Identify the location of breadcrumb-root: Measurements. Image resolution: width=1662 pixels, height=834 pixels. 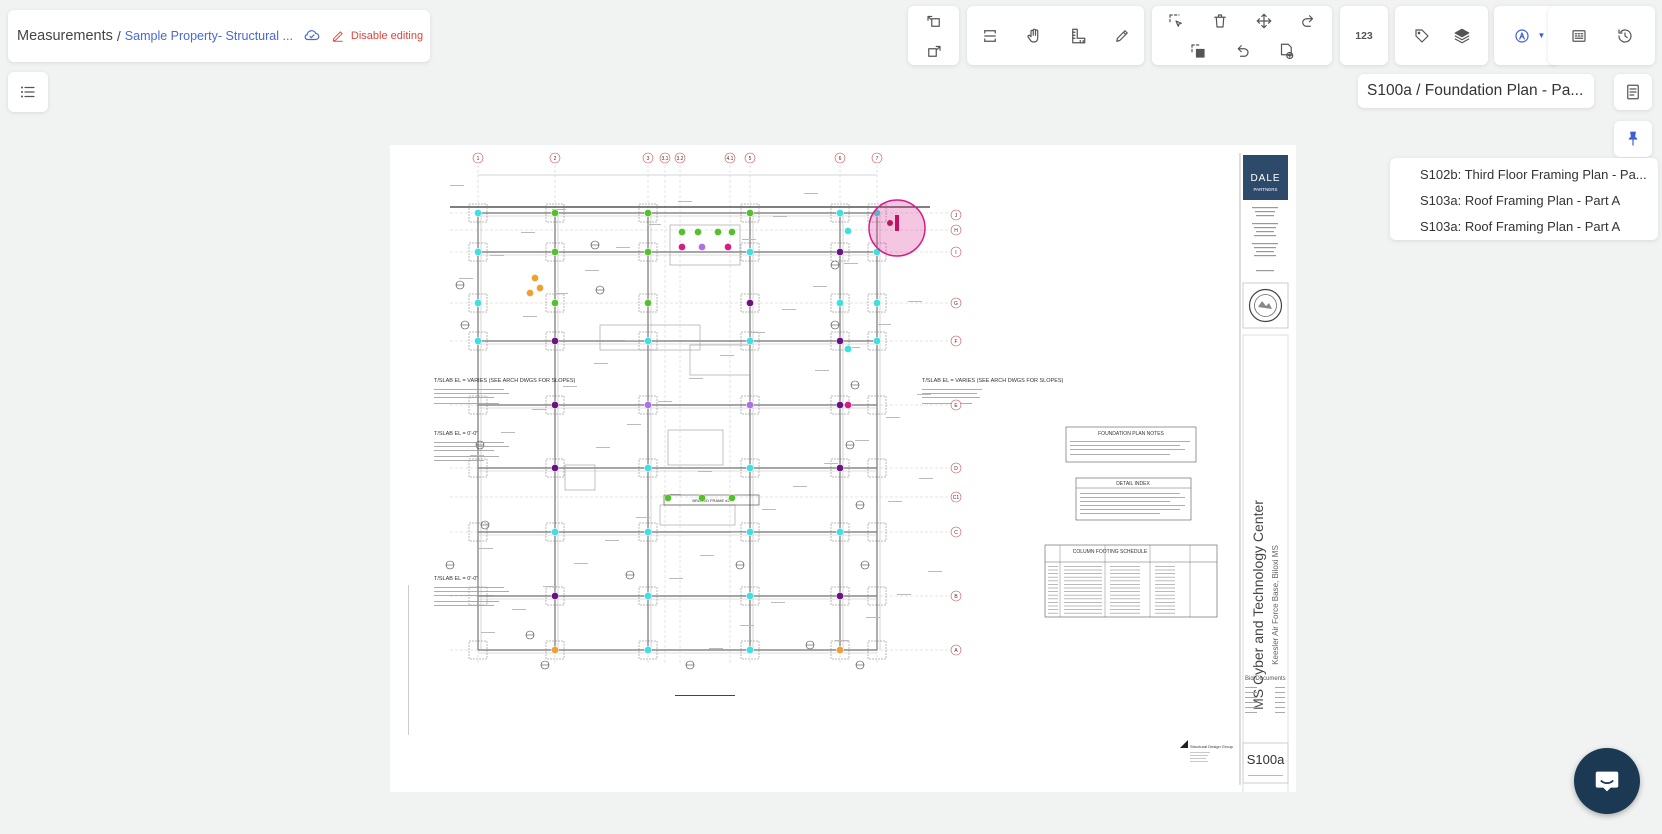
(65, 36).